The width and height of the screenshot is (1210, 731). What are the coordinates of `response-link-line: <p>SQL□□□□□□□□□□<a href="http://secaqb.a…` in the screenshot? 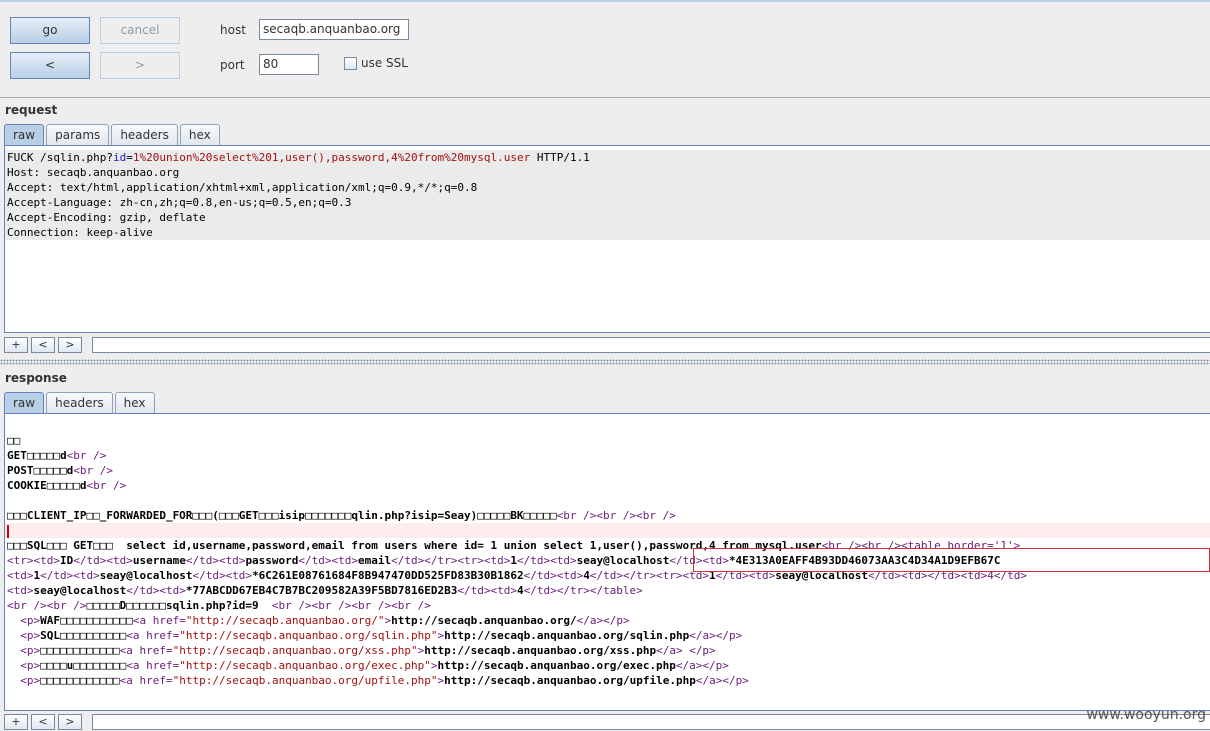 It's located at (381, 635).